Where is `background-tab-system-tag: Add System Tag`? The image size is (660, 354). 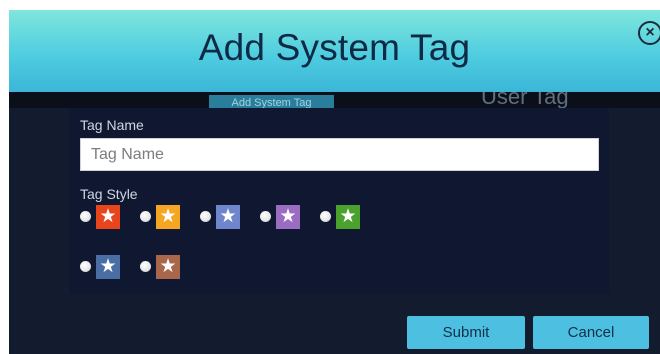
background-tab-system-tag: Add System Tag is located at coordinates (271, 101).